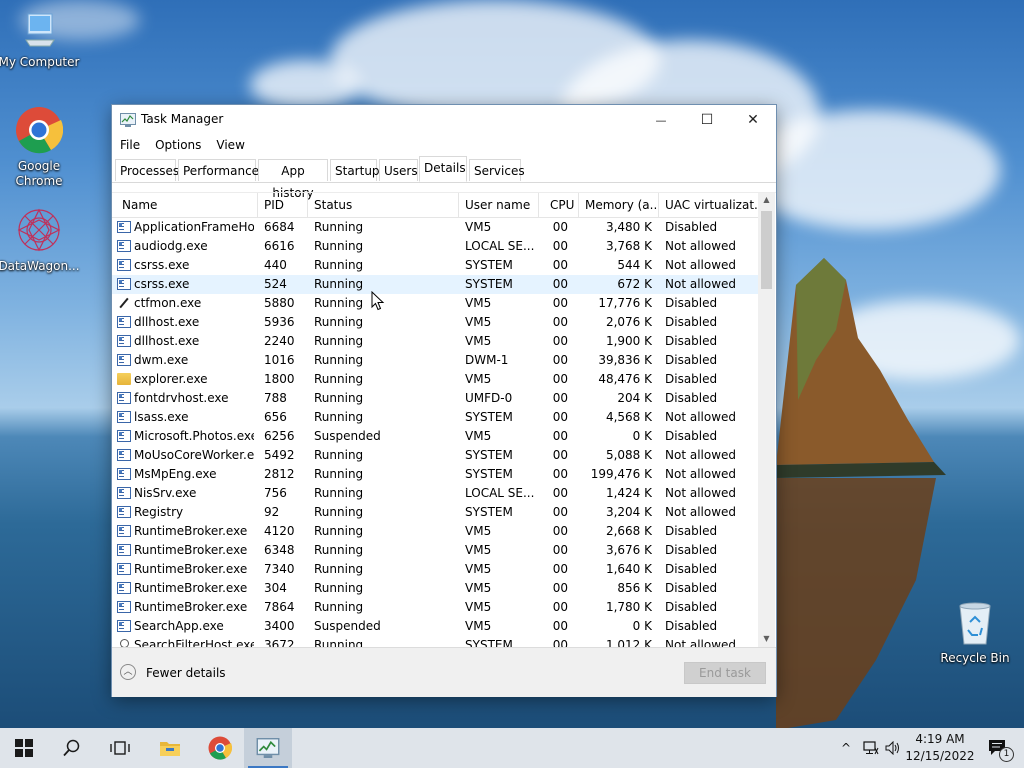 This screenshot has height=768, width=1024. I want to click on close-button: ✕, so click(753, 120).